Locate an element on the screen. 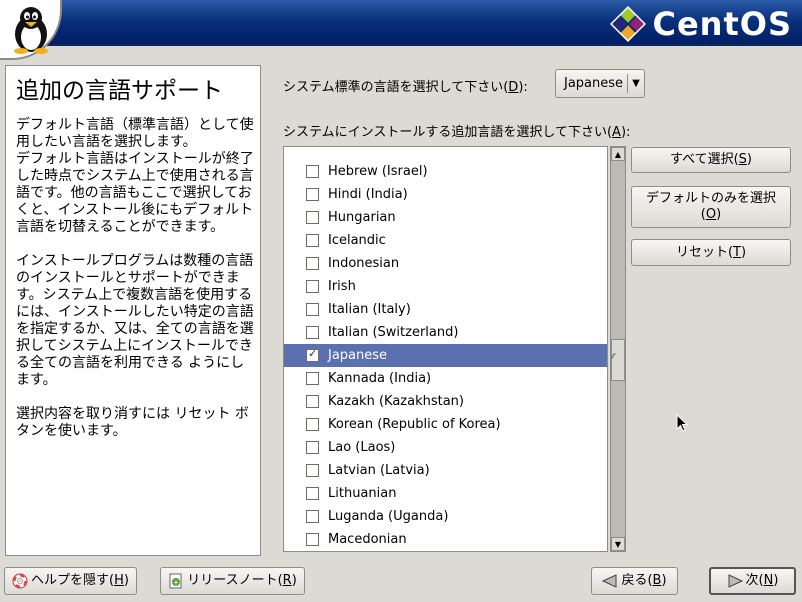 This screenshot has width=802, height=602. checkbox-checked is located at coordinates (312, 354).